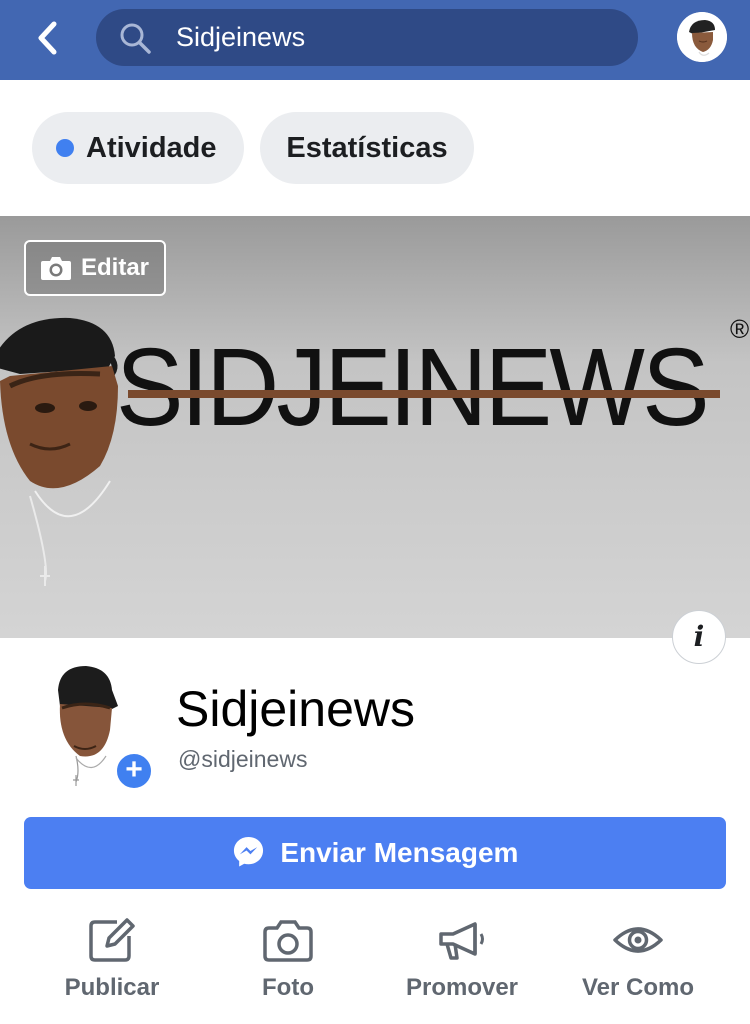 This screenshot has width=750, height=1024. I want to click on tab-statistics: Estatísticas, so click(367, 148).